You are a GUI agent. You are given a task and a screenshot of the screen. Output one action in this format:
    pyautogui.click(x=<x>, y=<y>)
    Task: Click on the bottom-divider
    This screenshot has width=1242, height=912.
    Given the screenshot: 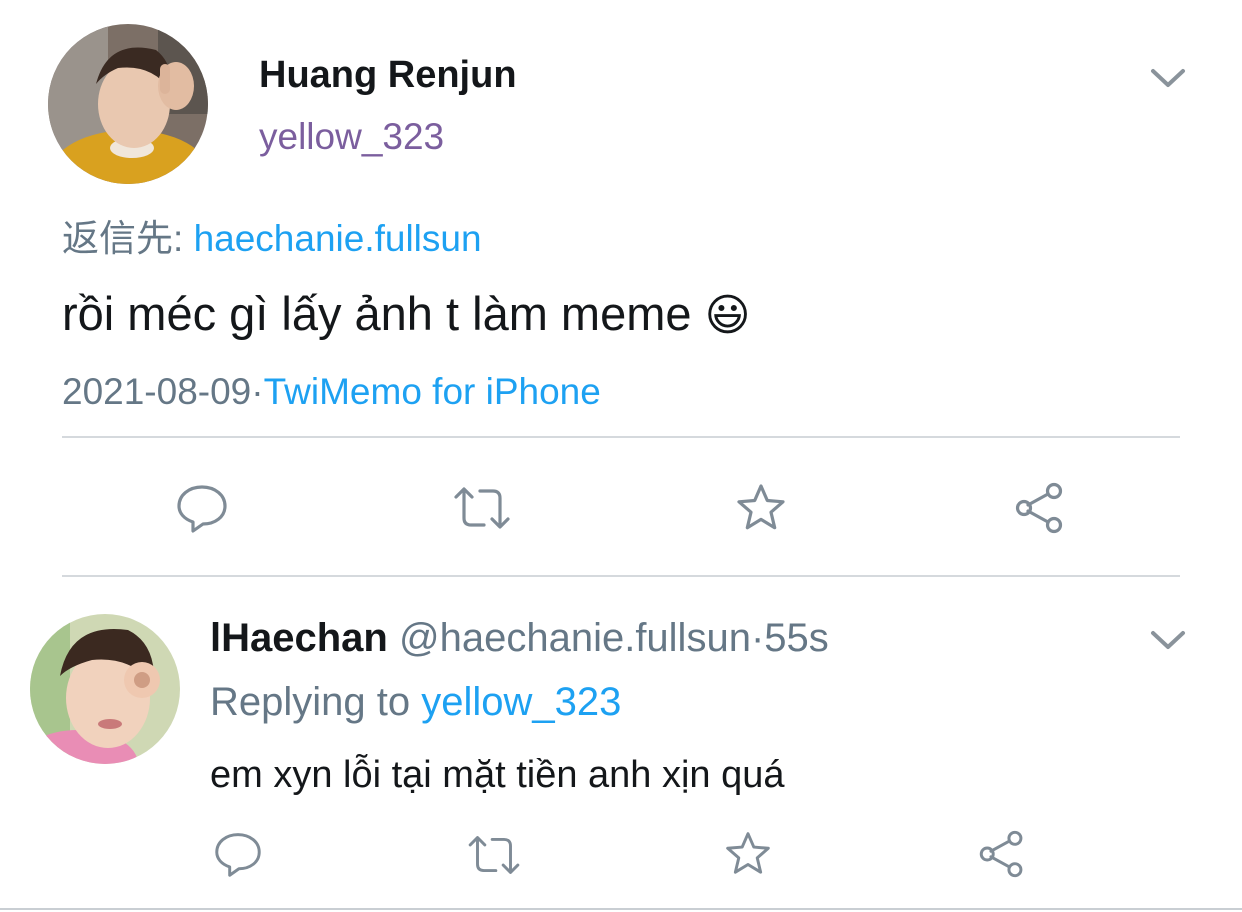 What is the action you would take?
    pyautogui.click(x=621, y=909)
    